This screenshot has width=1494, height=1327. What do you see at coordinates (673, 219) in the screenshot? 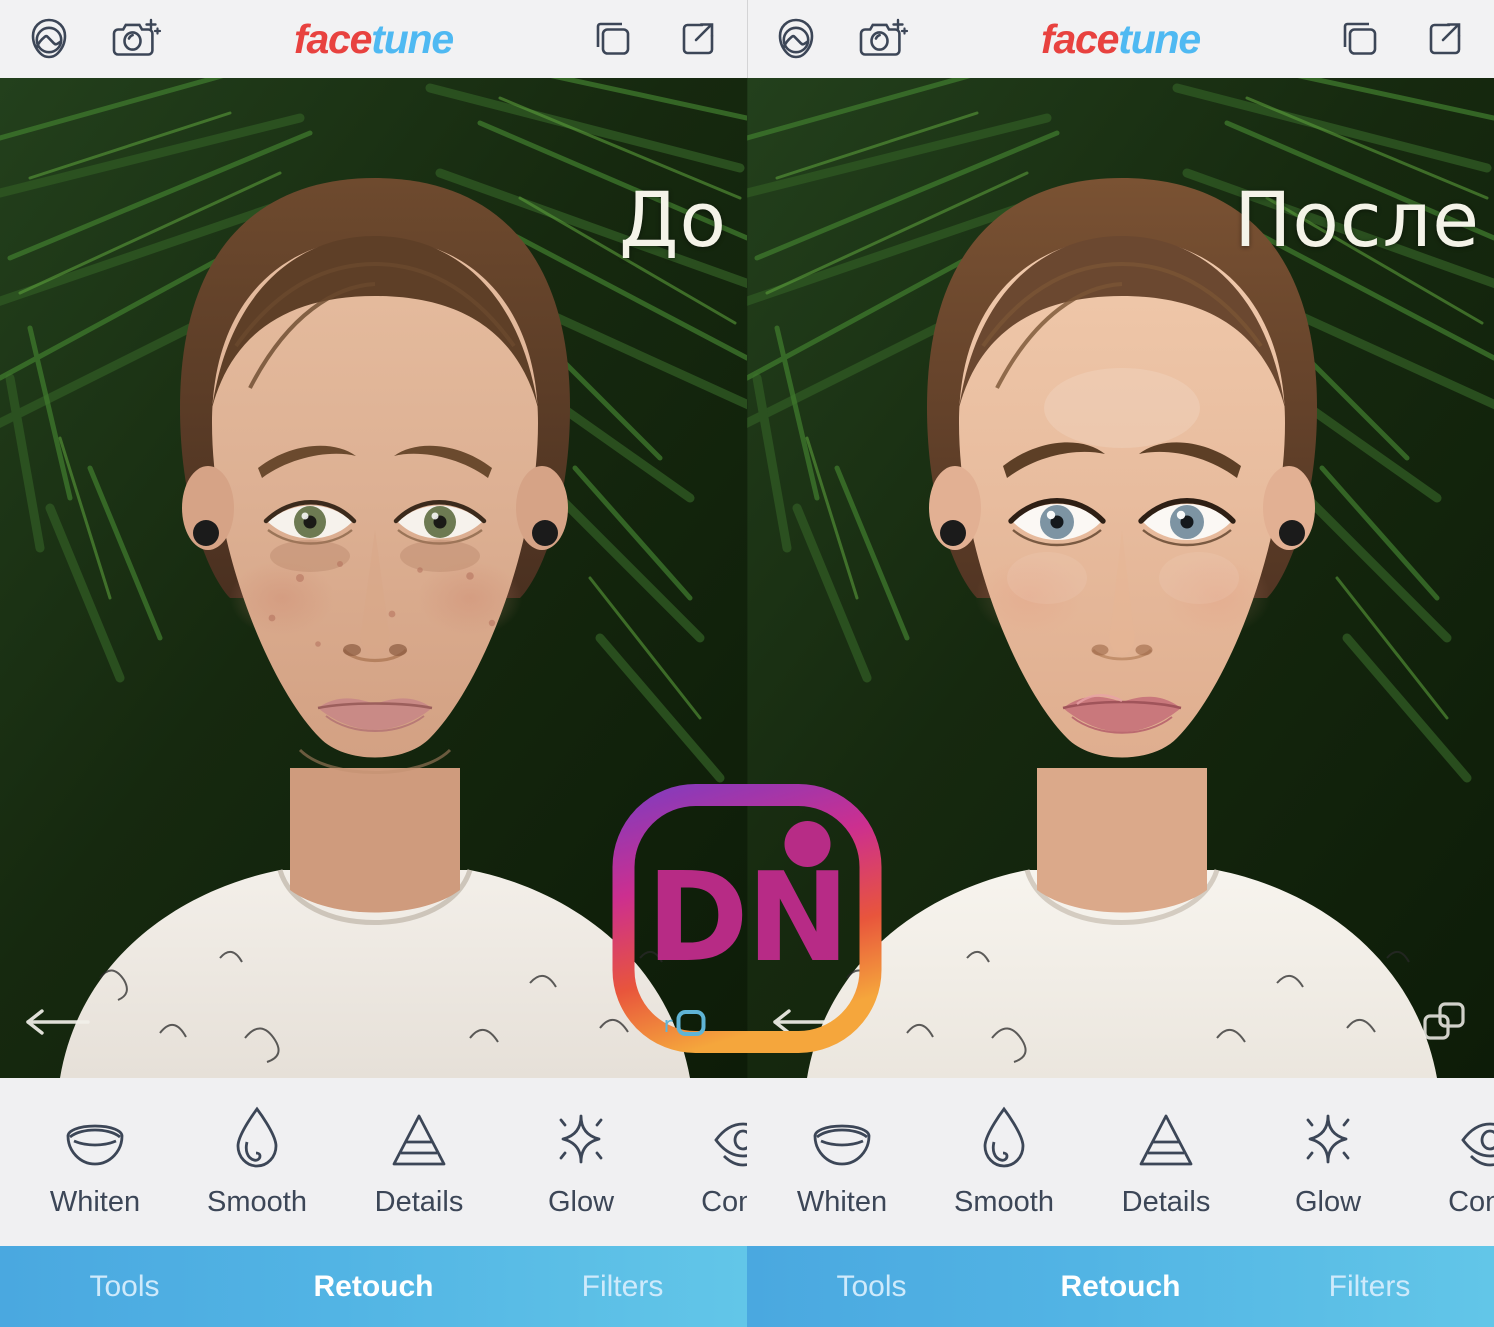
I see `panel-caption: До` at bounding box center [673, 219].